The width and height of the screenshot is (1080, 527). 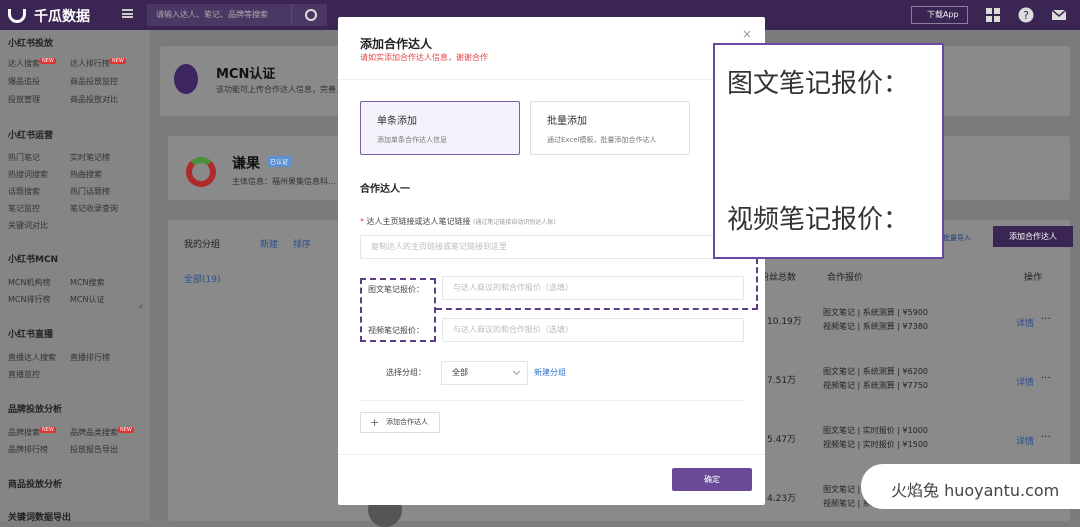 What do you see at coordinates (24, 99) in the screenshot?
I see `sidebar-item: 投放管理` at bounding box center [24, 99].